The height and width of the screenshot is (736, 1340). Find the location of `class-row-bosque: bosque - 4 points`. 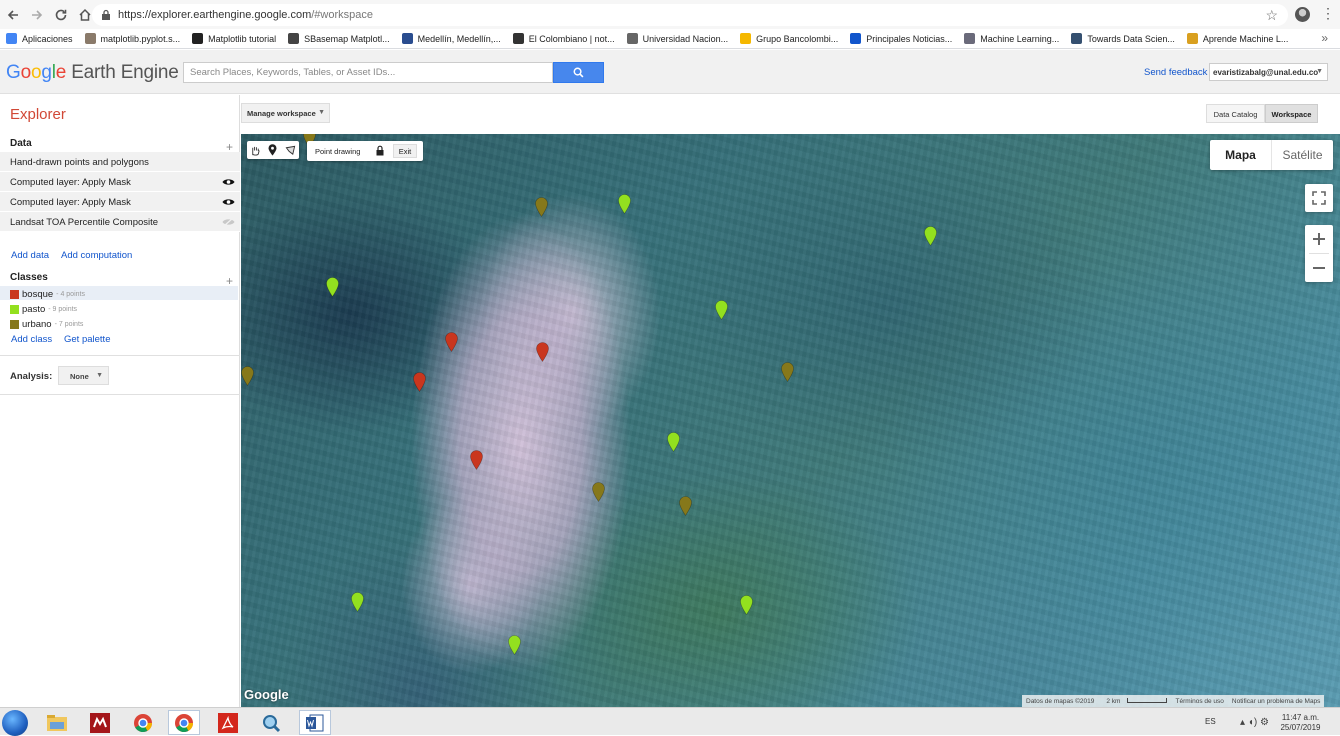

class-row-bosque: bosque - 4 points is located at coordinates (119, 293).